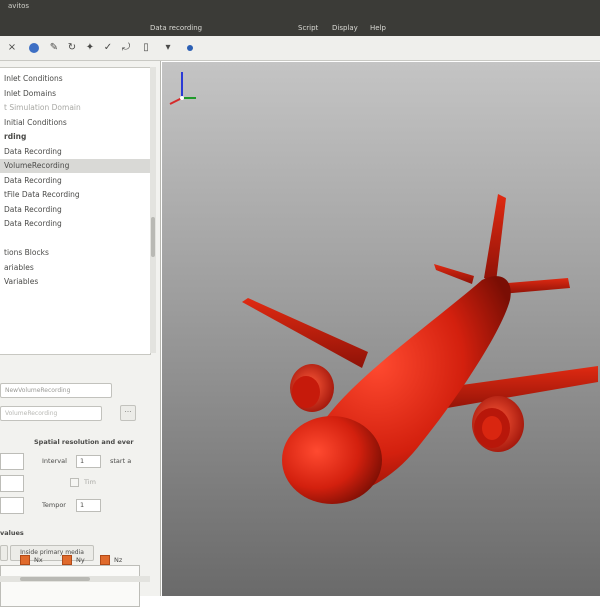 This screenshot has width=600, height=607. Describe the element at coordinates (492, 428) in the screenshot. I see `right-engine-core` at that location.